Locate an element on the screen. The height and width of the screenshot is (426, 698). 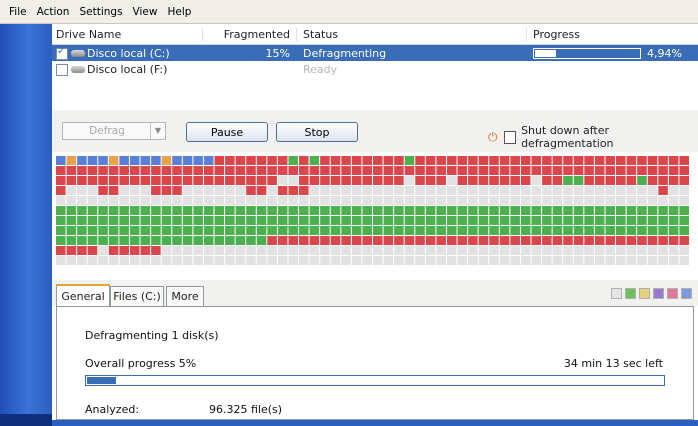
chevron-down-icon: ▼ is located at coordinates (157, 131).